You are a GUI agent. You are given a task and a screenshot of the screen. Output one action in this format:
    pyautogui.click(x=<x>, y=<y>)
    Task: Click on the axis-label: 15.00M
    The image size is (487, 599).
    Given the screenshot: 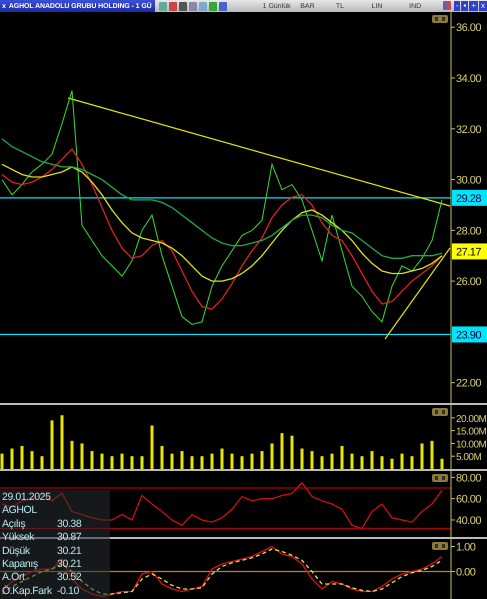 What is the action you would take?
    pyautogui.click(x=471, y=432)
    